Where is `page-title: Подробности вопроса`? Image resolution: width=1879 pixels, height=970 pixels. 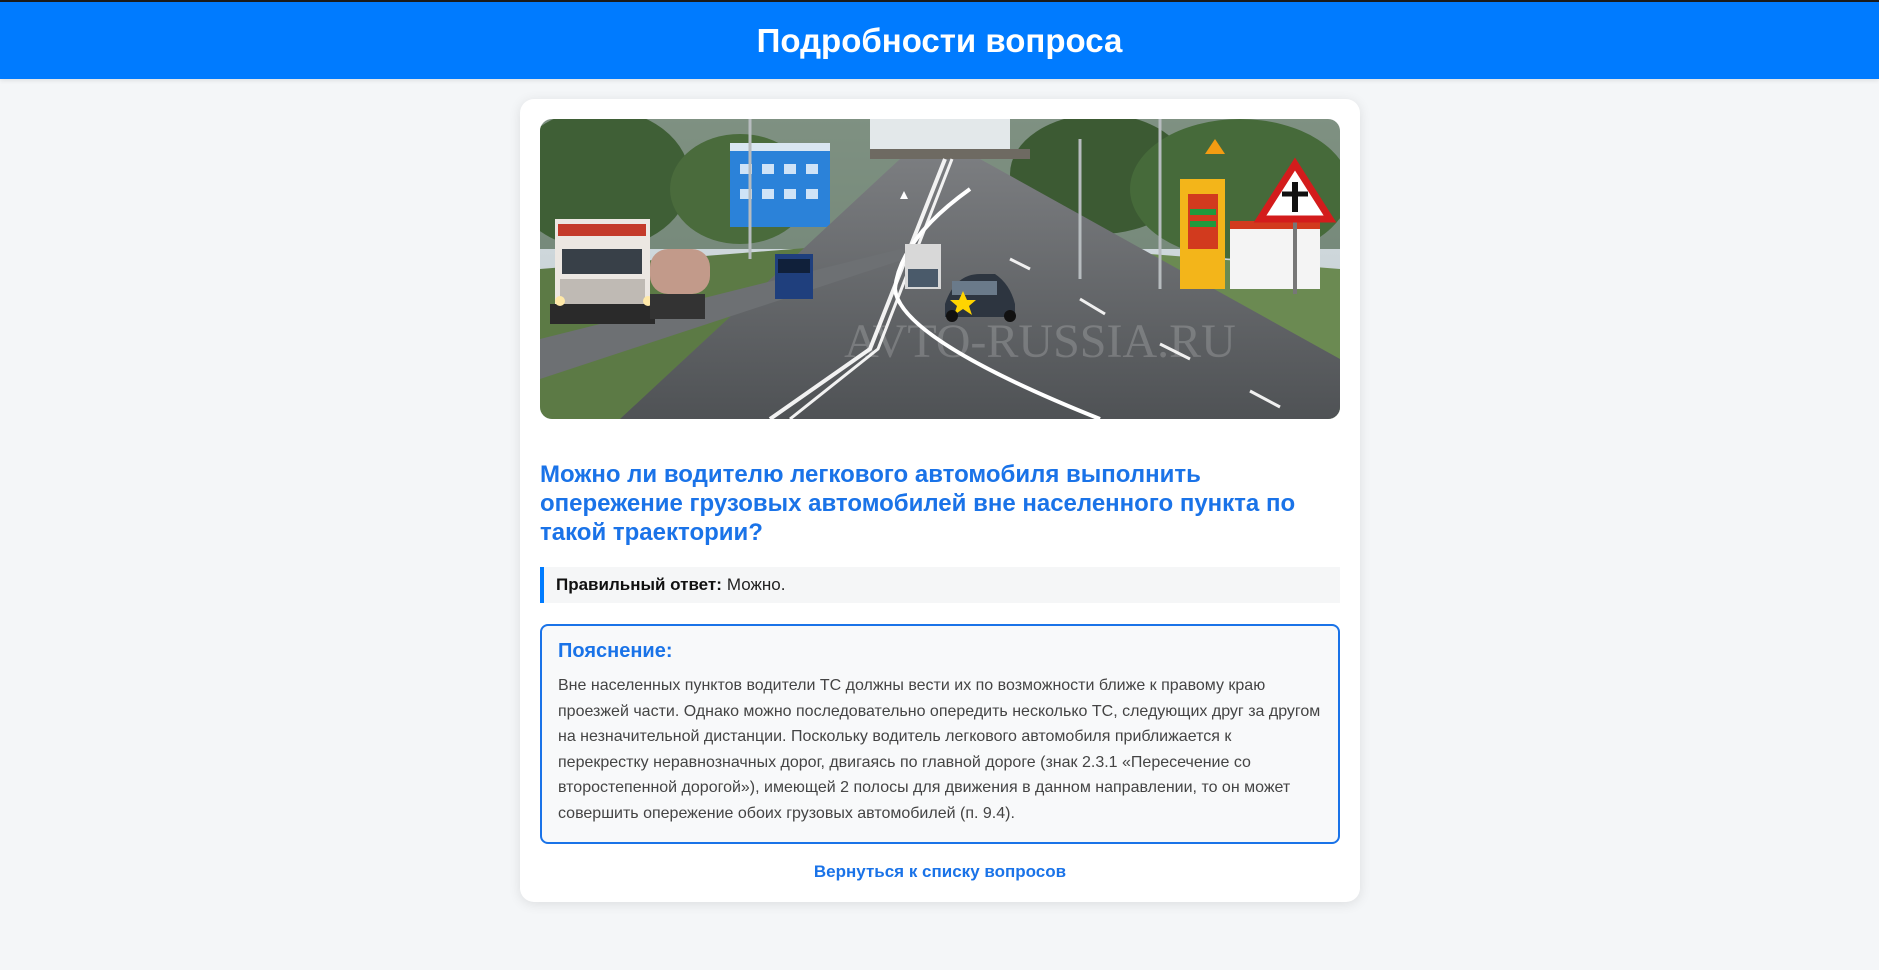
page-title: Подробности вопроса is located at coordinates (939, 40).